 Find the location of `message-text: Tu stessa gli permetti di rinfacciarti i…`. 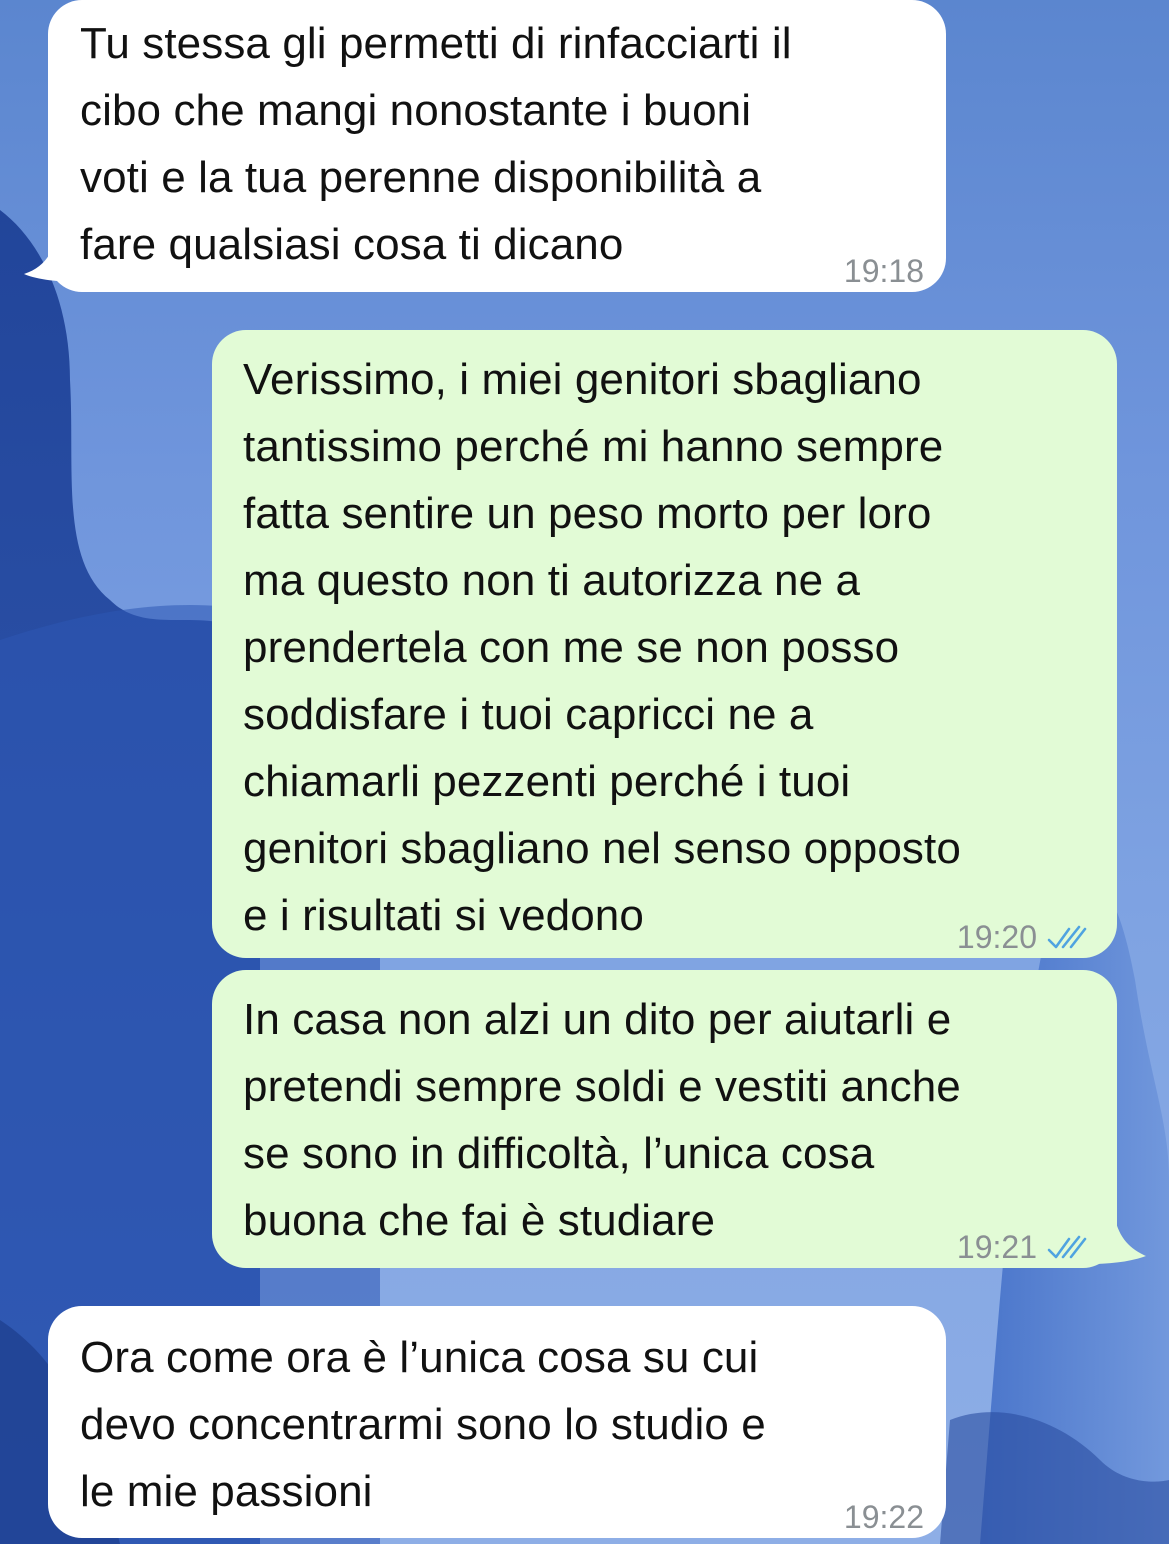

message-text: Tu stessa gli permetti di rinfacciarti i… is located at coordinates (436, 144).